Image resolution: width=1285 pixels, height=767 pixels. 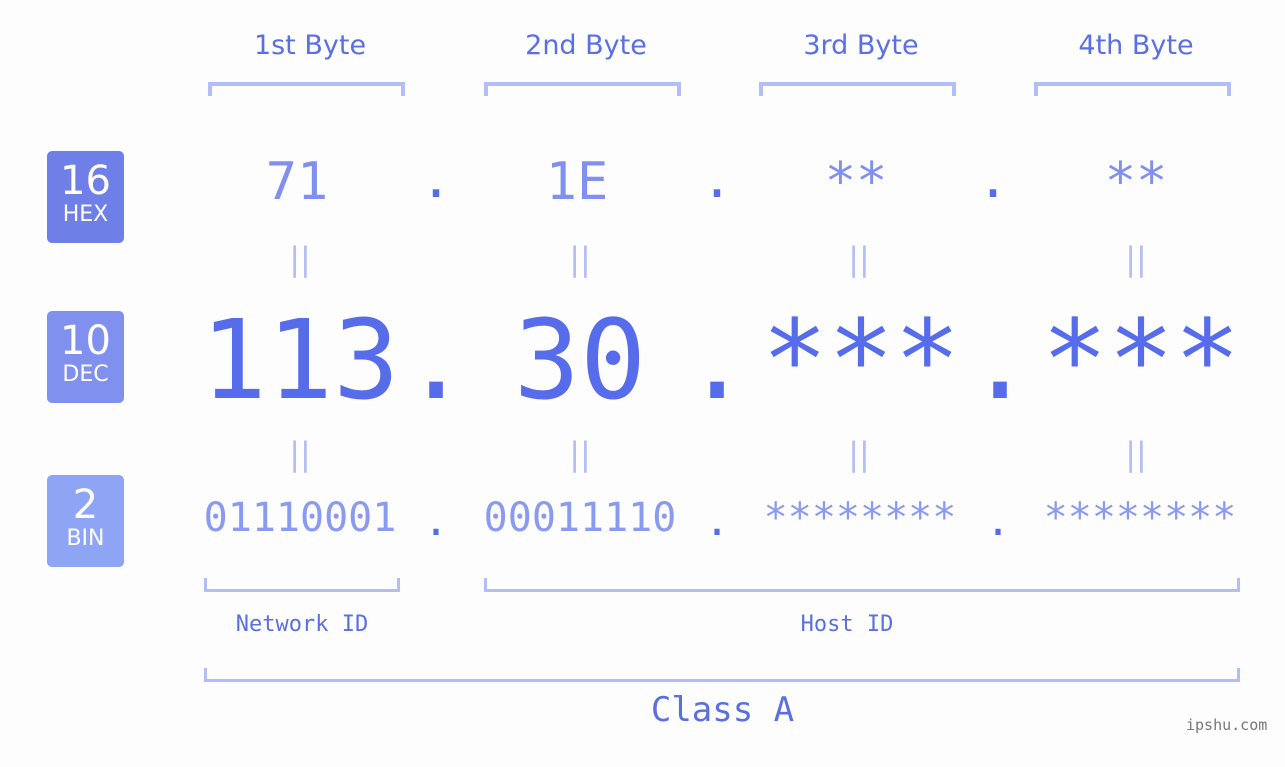 What do you see at coordinates (85, 374) in the screenshot?
I see `dec-base-label: DEC` at bounding box center [85, 374].